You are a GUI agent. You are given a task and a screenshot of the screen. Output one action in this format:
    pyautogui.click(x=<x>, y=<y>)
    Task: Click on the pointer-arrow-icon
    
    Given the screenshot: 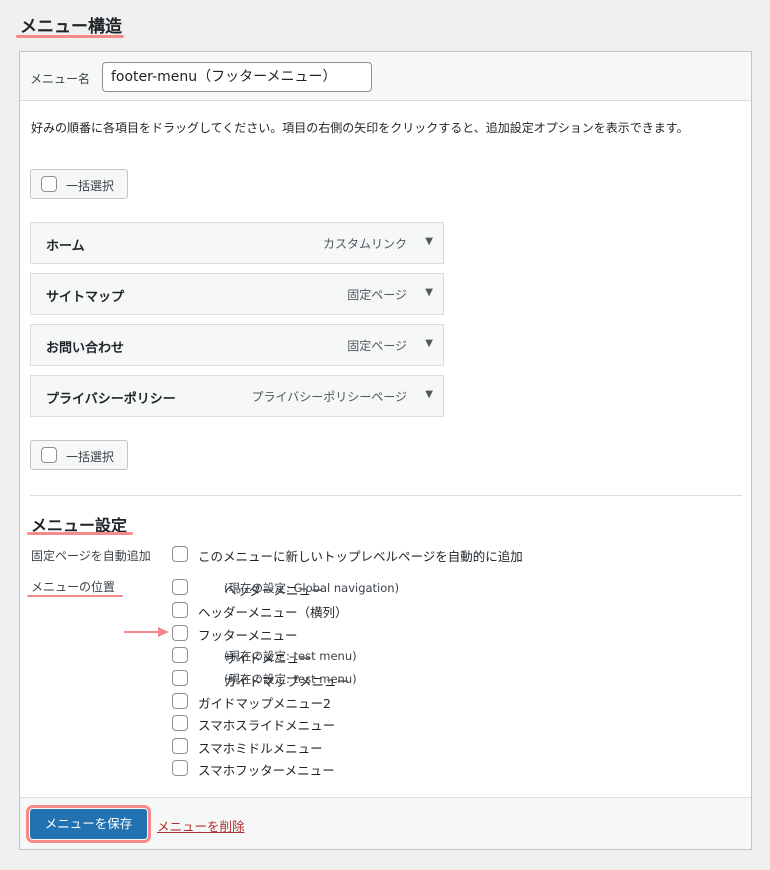 What is the action you would take?
    pyautogui.click(x=146, y=632)
    